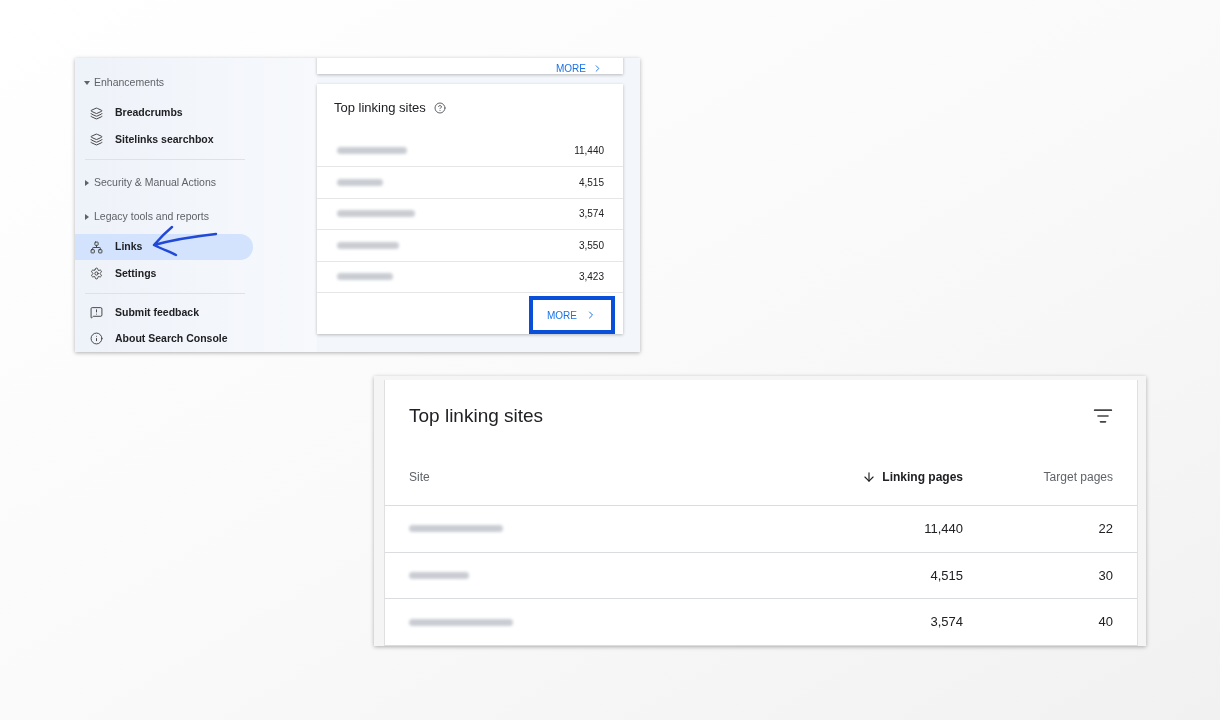 The height and width of the screenshot is (720, 1220). I want to click on table-cell-text: 11,440, so click(943, 529).